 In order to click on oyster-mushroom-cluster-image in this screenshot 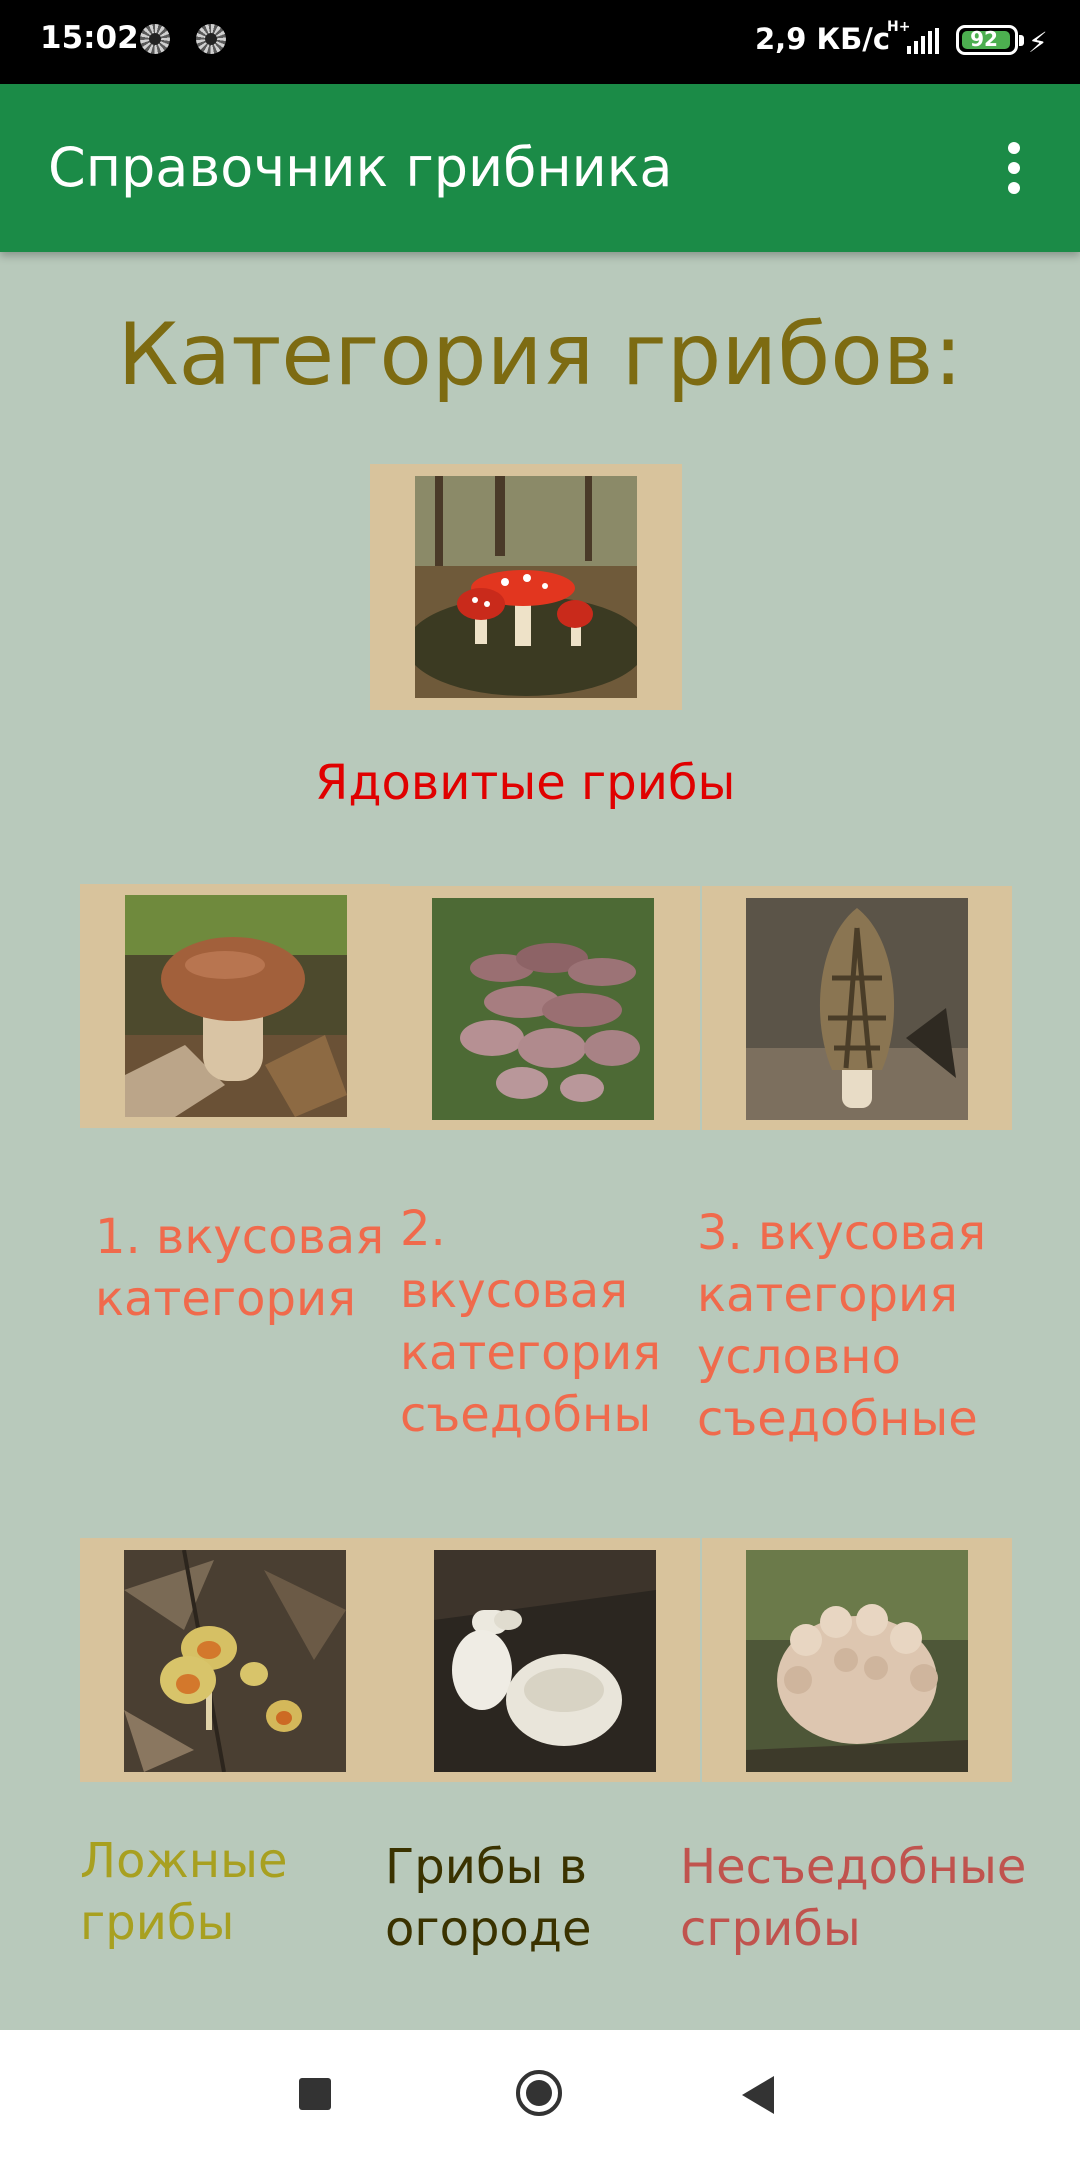, I will do `click(543, 1009)`.